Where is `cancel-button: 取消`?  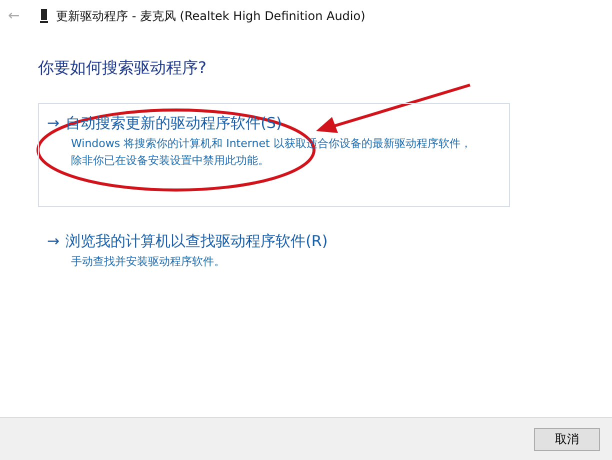 cancel-button: 取消 is located at coordinates (567, 439).